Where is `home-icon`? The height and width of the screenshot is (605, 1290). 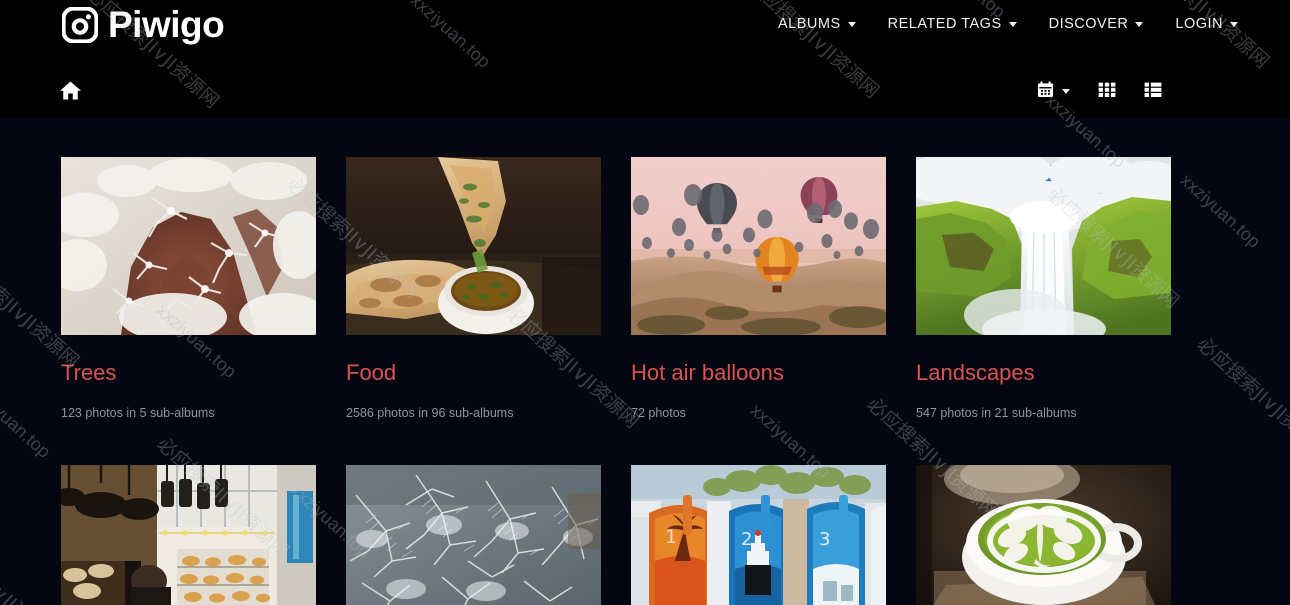 home-icon is located at coordinates (70, 93).